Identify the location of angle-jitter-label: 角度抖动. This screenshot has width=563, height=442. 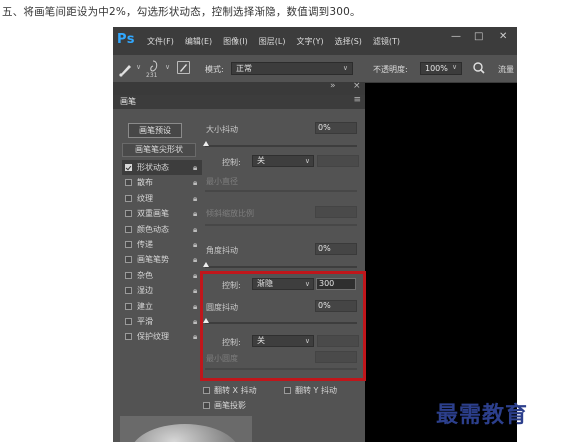
(222, 250).